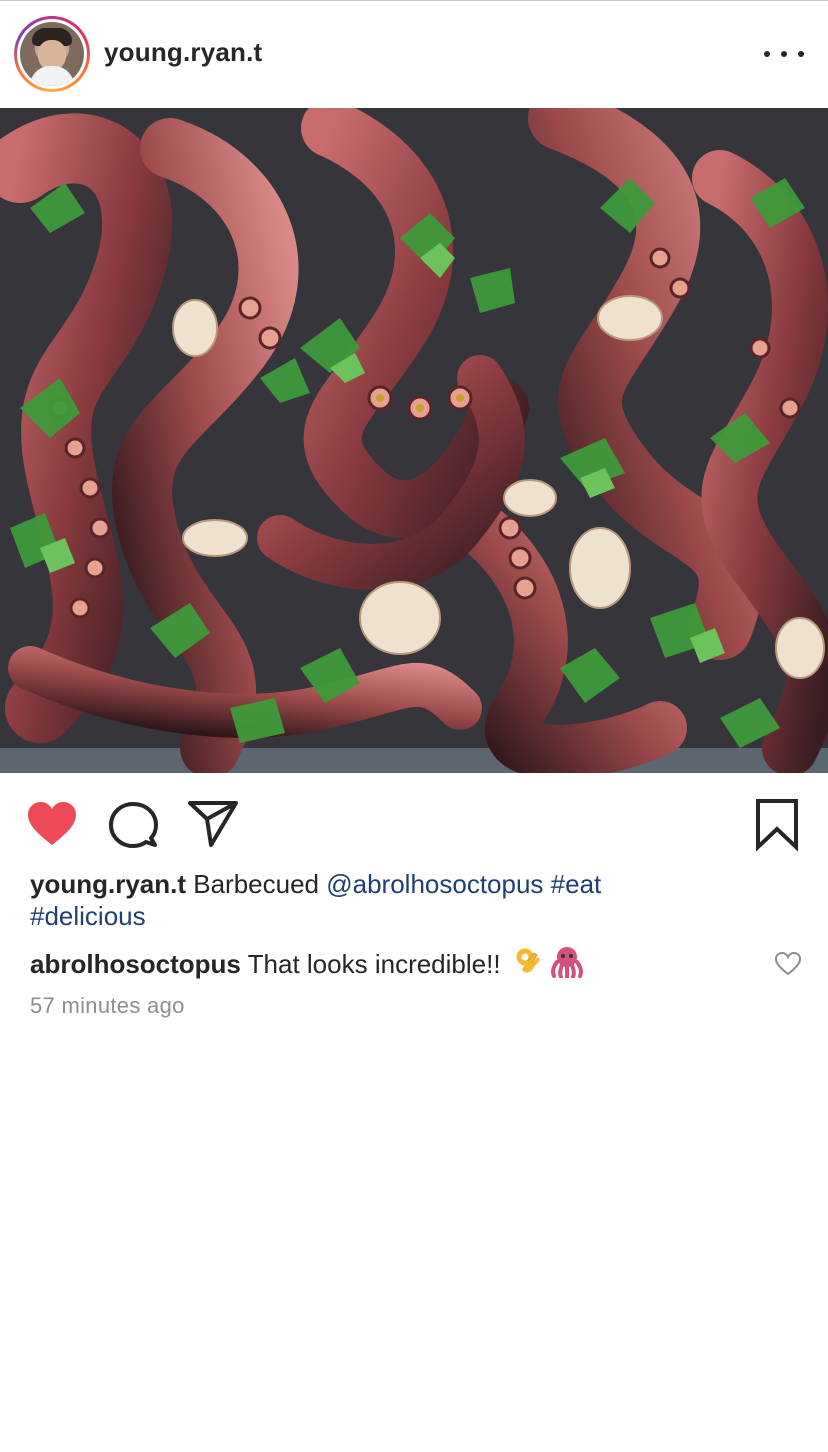  What do you see at coordinates (183, 52) in the screenshot?
I see `post-username: young.ryan.t` at bounding box center [183, 52].